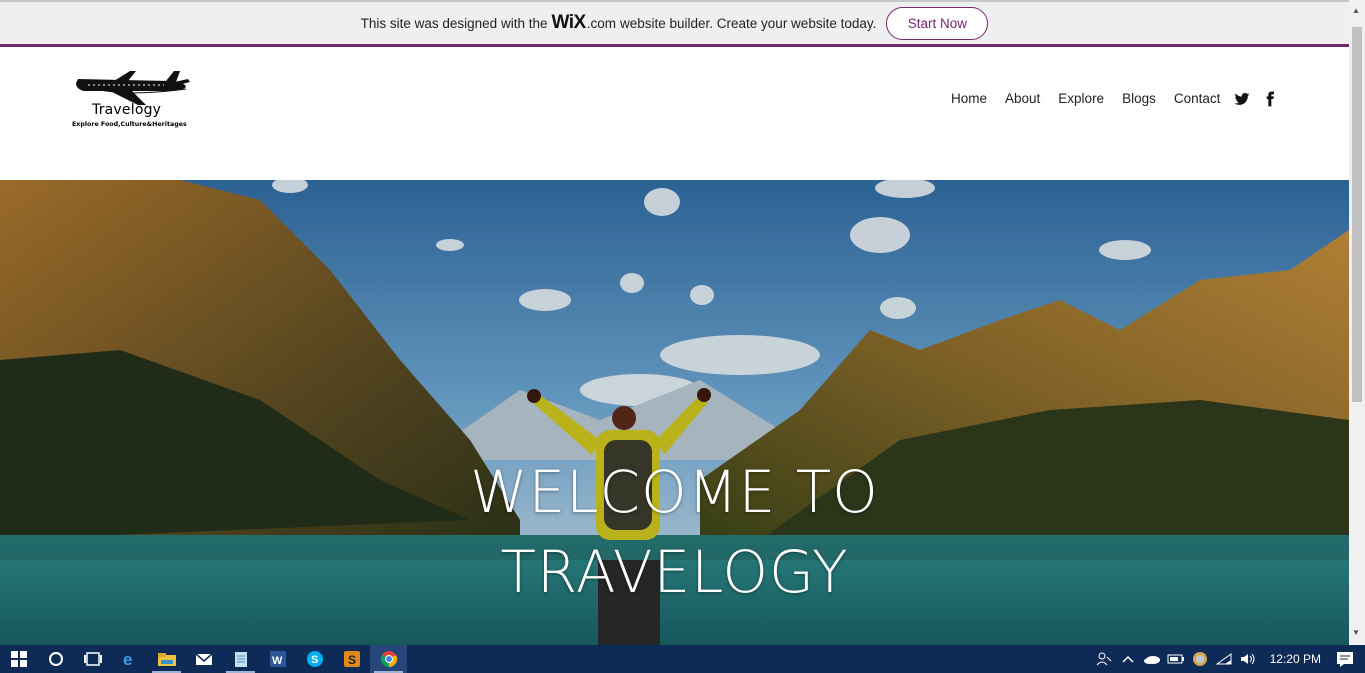 The height and width of the screenshot is (673, 1365). What do you see at coordinates (1139, 98) in the screenshot?
I see `nav-blogs: Blogs` at bounding box center [1139, 98].